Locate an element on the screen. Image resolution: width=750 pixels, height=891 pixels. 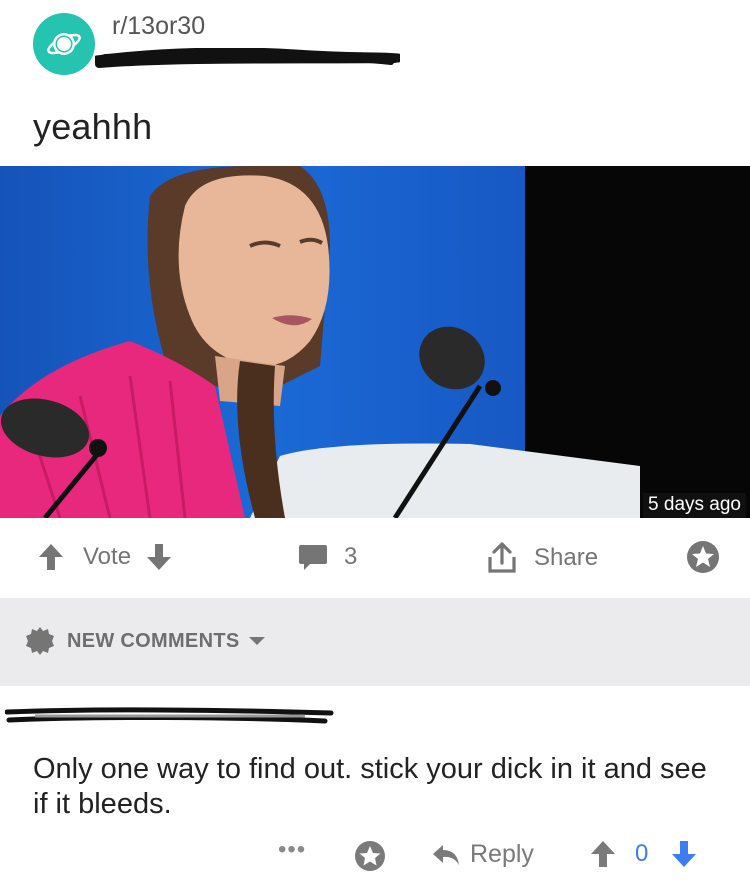
new-comments-bar: NEW COMMENTS is located at coordinates (375, 642).